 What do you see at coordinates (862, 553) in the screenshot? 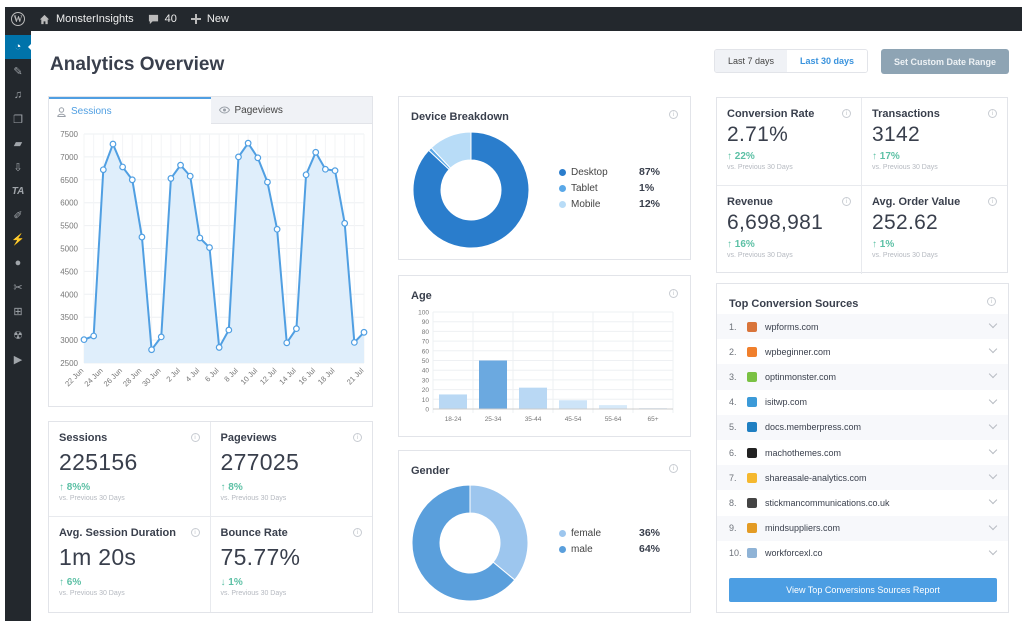
I see `source-row: 10. workforcexl.co` at bounding box center [862, 553].